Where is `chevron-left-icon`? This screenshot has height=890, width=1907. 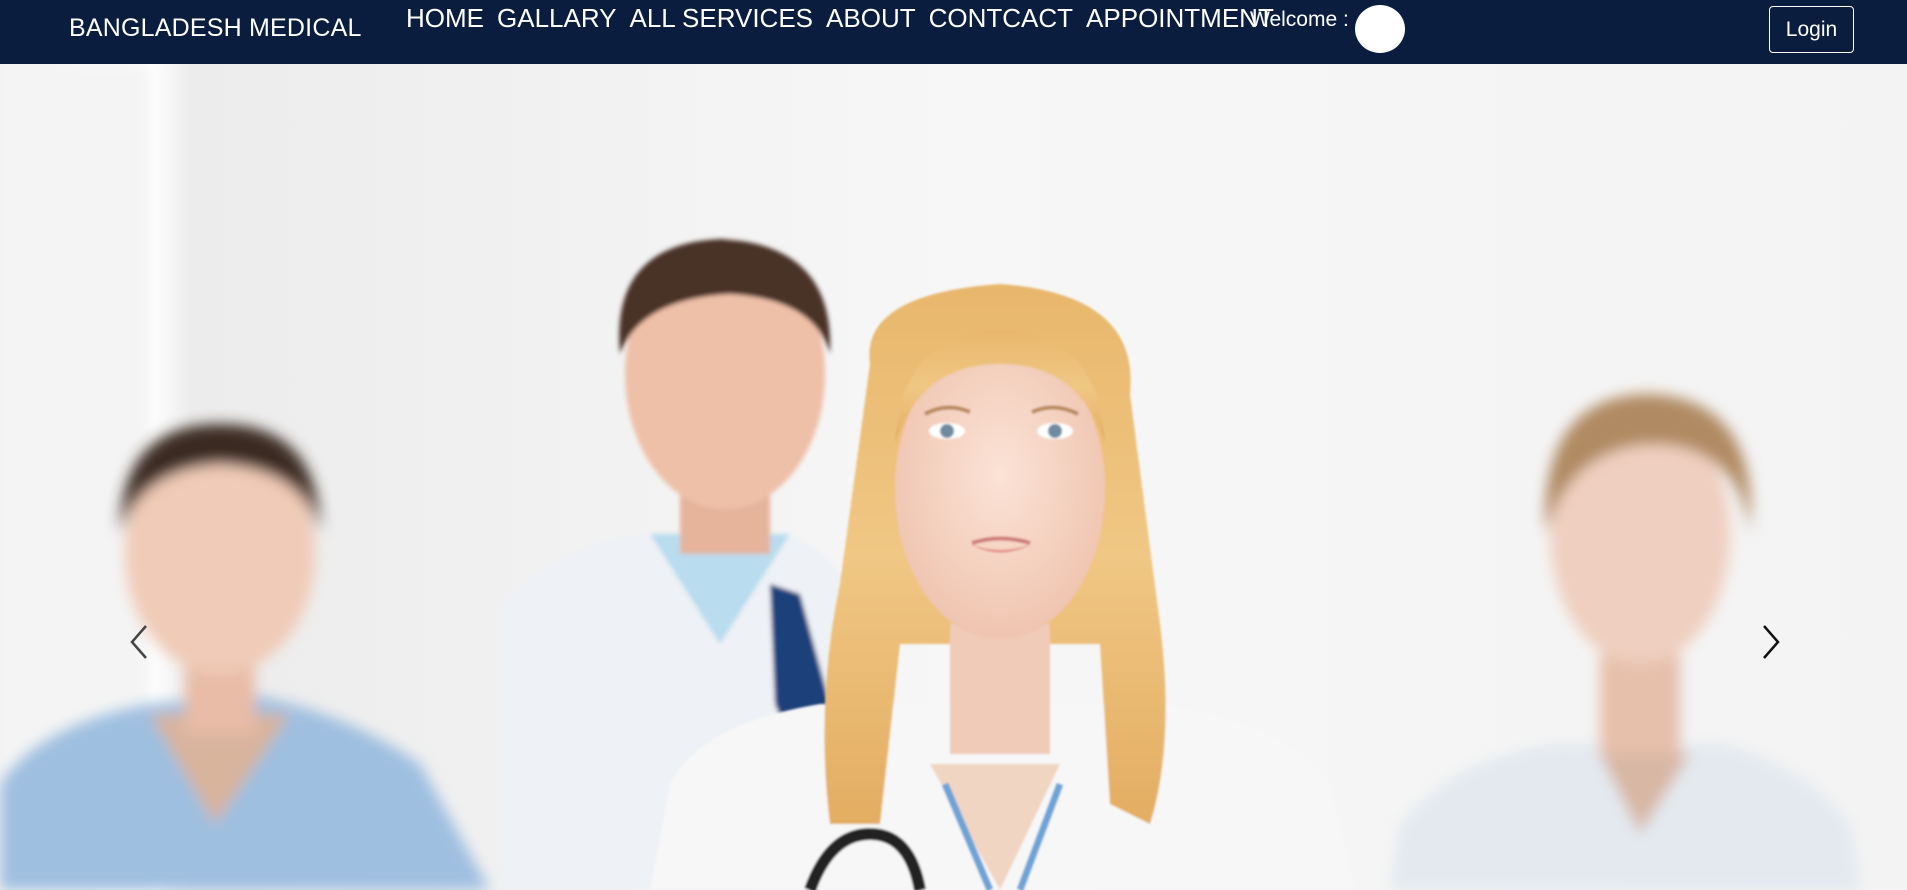 chevron-left-icon is located at coordinates (138, 642).